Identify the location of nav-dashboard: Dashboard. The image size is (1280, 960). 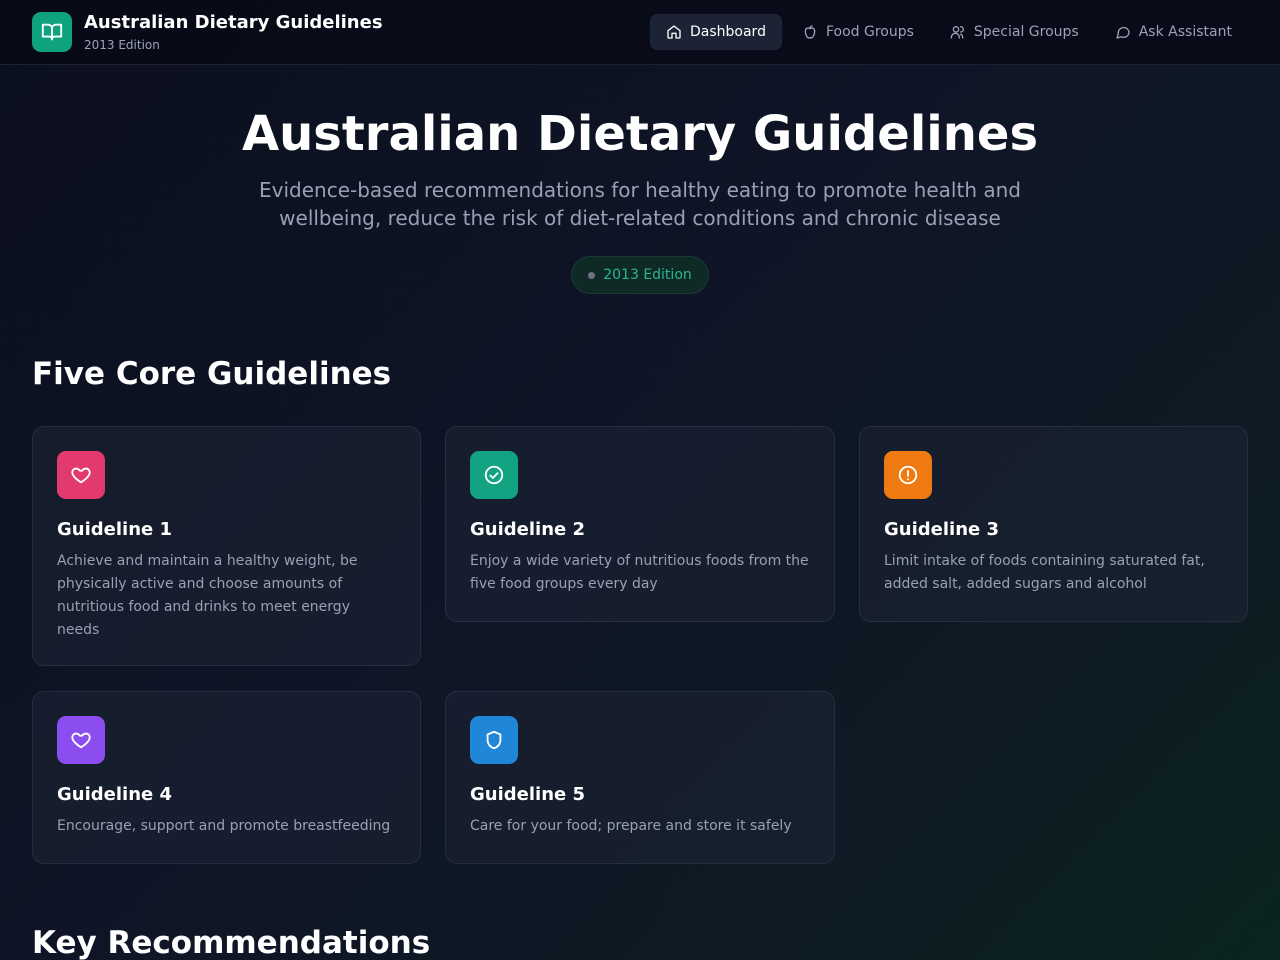
(716, 32).